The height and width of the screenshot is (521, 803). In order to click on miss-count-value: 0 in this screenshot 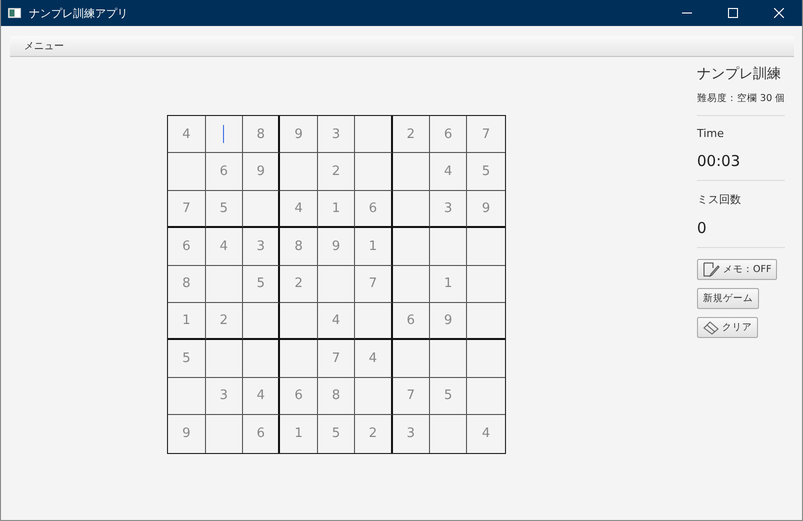, I will do `click(702, 228)`.